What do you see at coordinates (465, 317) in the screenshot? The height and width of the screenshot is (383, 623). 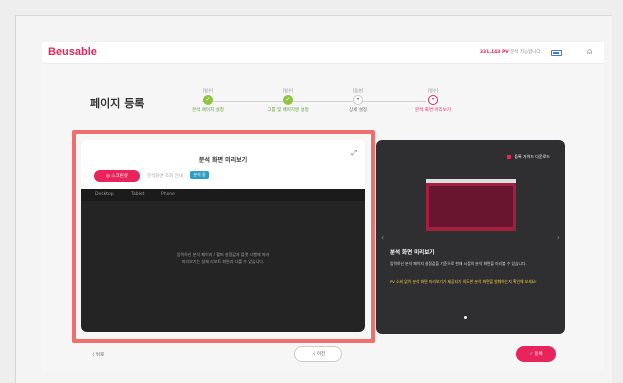 I see `pagination-dot` at bounding box center [465, 317].